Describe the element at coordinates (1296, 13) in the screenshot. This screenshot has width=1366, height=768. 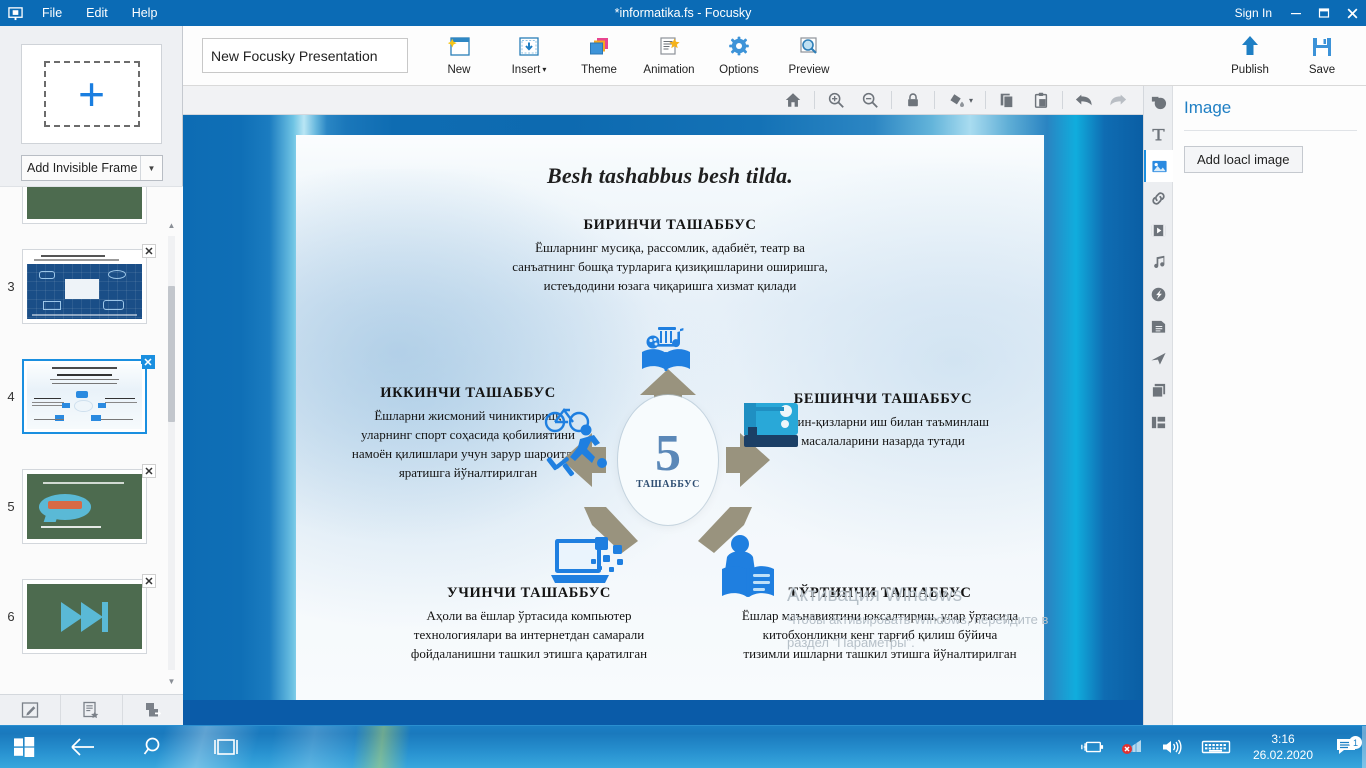
I see `minimize-button` at that location.